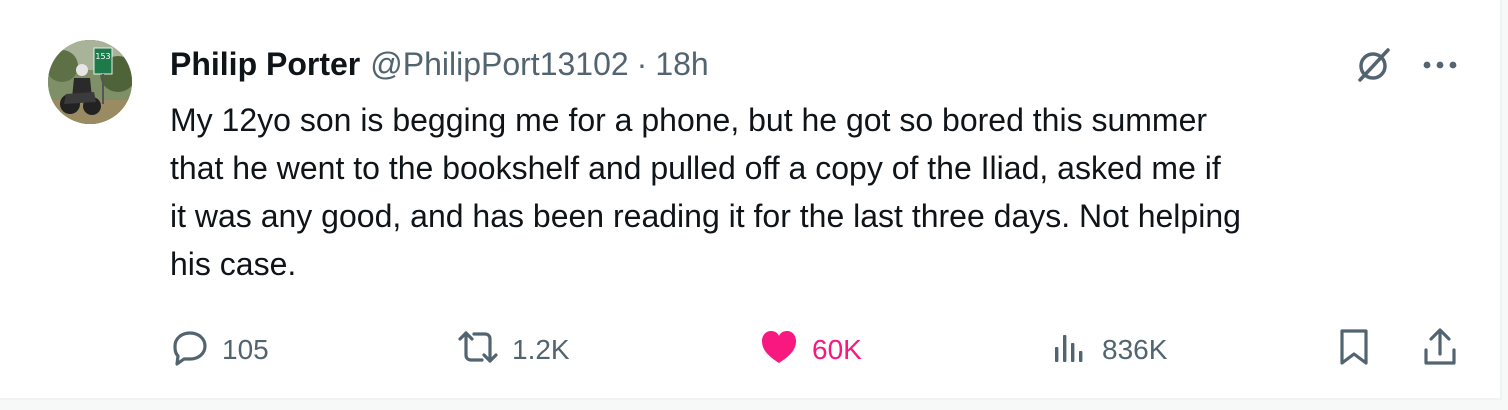 The image size is (1508, 410). I want to click on author-handle: @PhilipPort13102, so click(499, 64).